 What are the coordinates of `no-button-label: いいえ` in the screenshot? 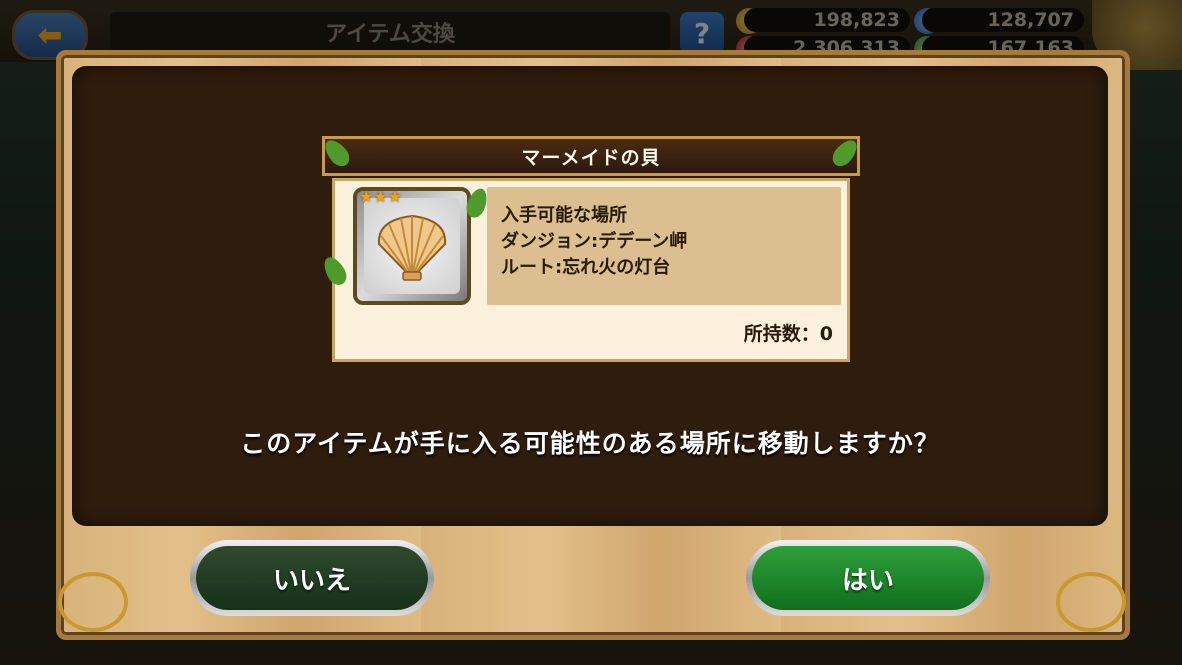 It's located at (312, 578).